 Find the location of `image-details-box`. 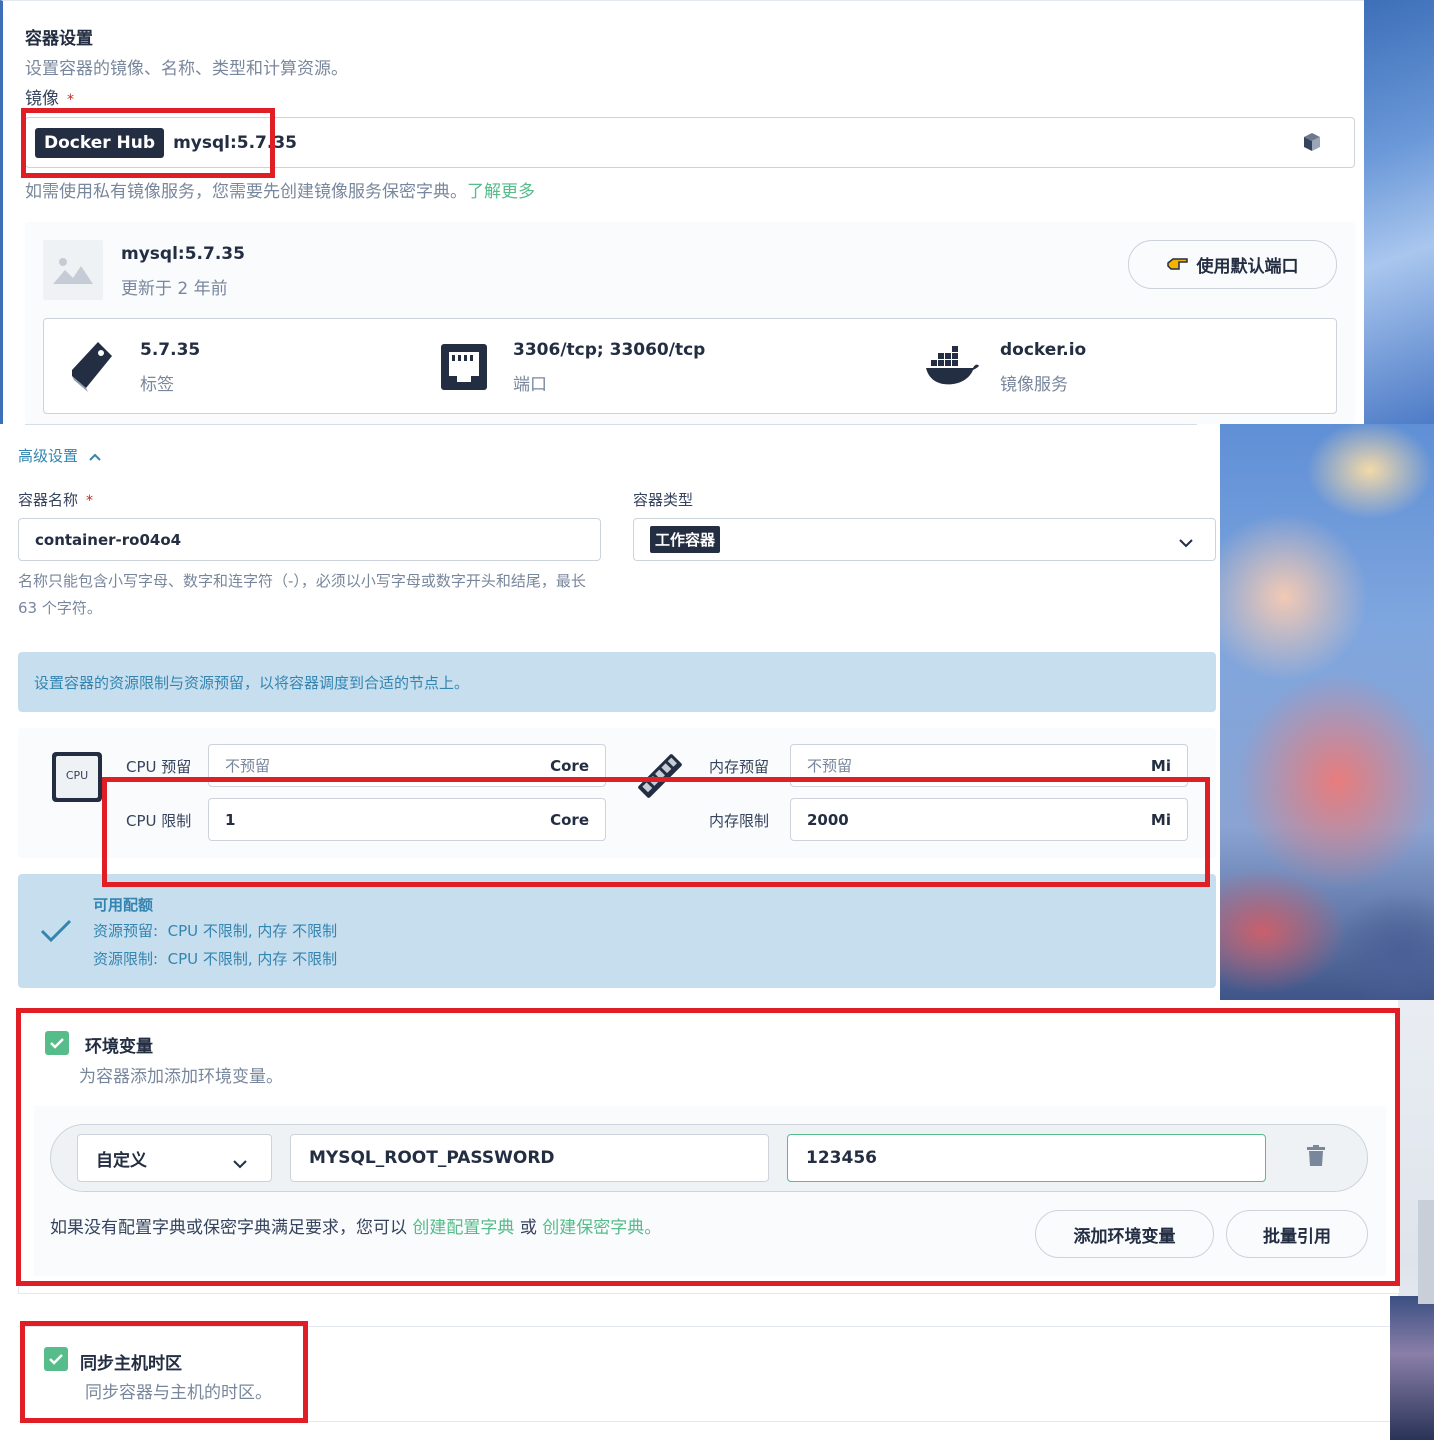

image-details-box is located at coordinates (690, 366).